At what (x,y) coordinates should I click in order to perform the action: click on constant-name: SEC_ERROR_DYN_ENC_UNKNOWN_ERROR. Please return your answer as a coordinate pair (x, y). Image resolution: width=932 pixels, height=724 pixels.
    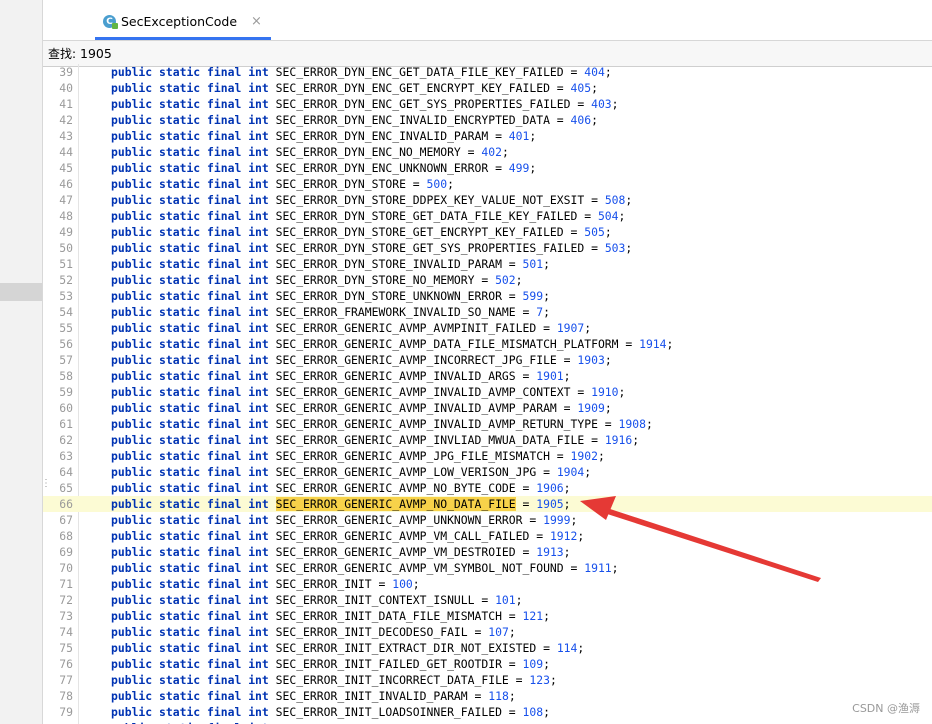
    Looking at the image, I should click on (382, 168).